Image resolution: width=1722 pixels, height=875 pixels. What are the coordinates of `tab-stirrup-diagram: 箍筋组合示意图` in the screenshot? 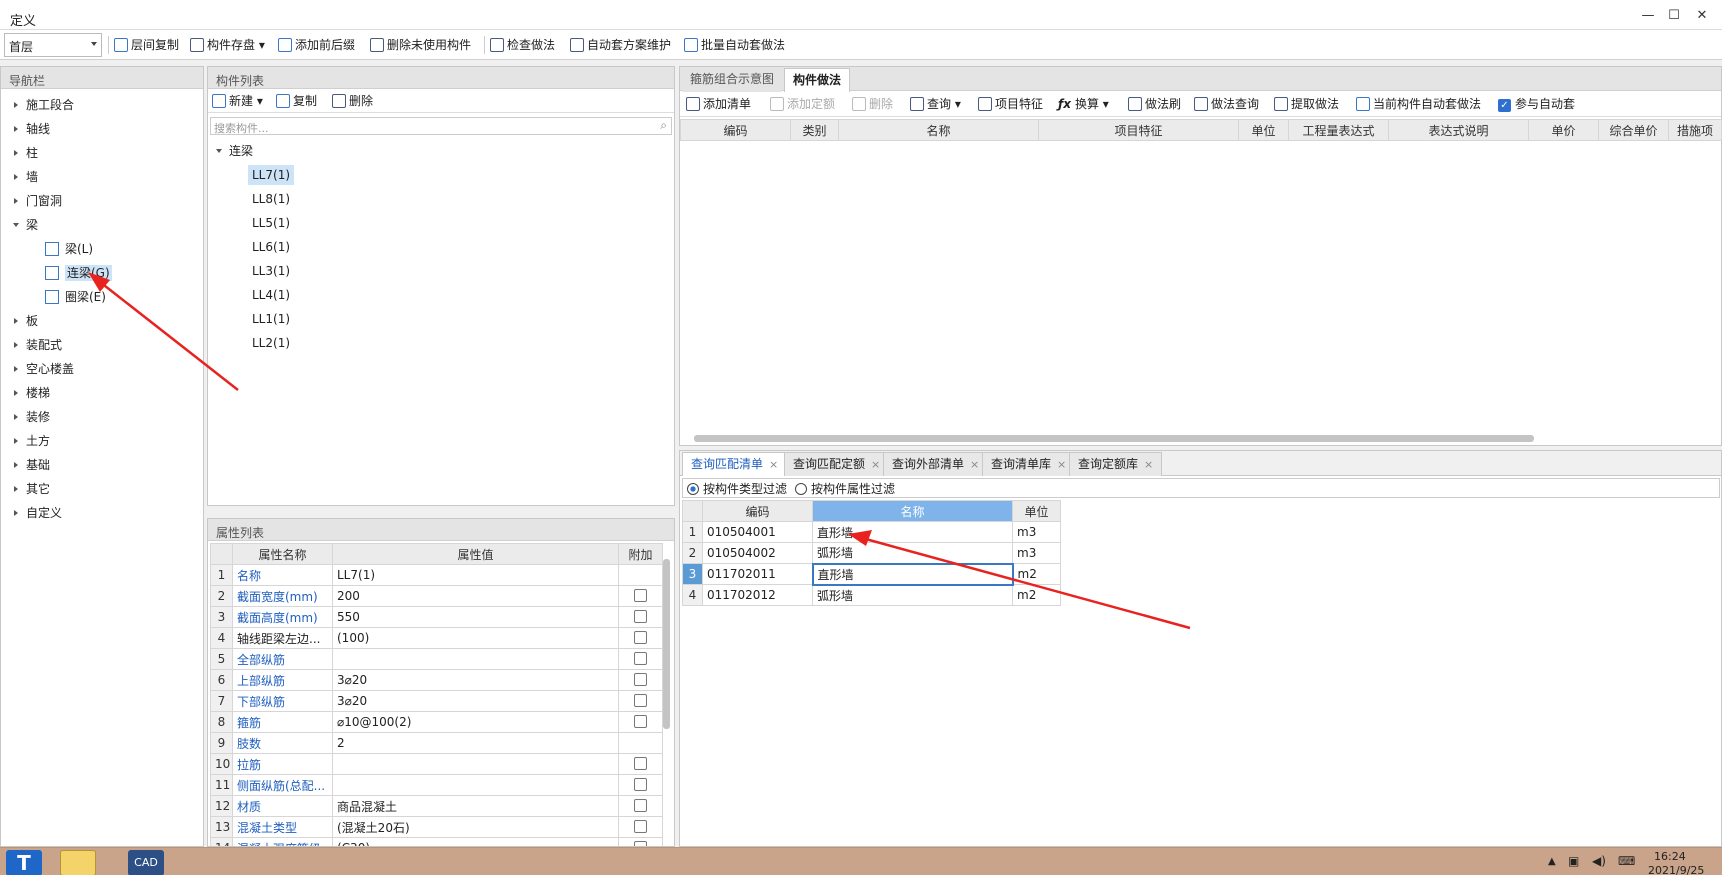 It's located at (732, 80).